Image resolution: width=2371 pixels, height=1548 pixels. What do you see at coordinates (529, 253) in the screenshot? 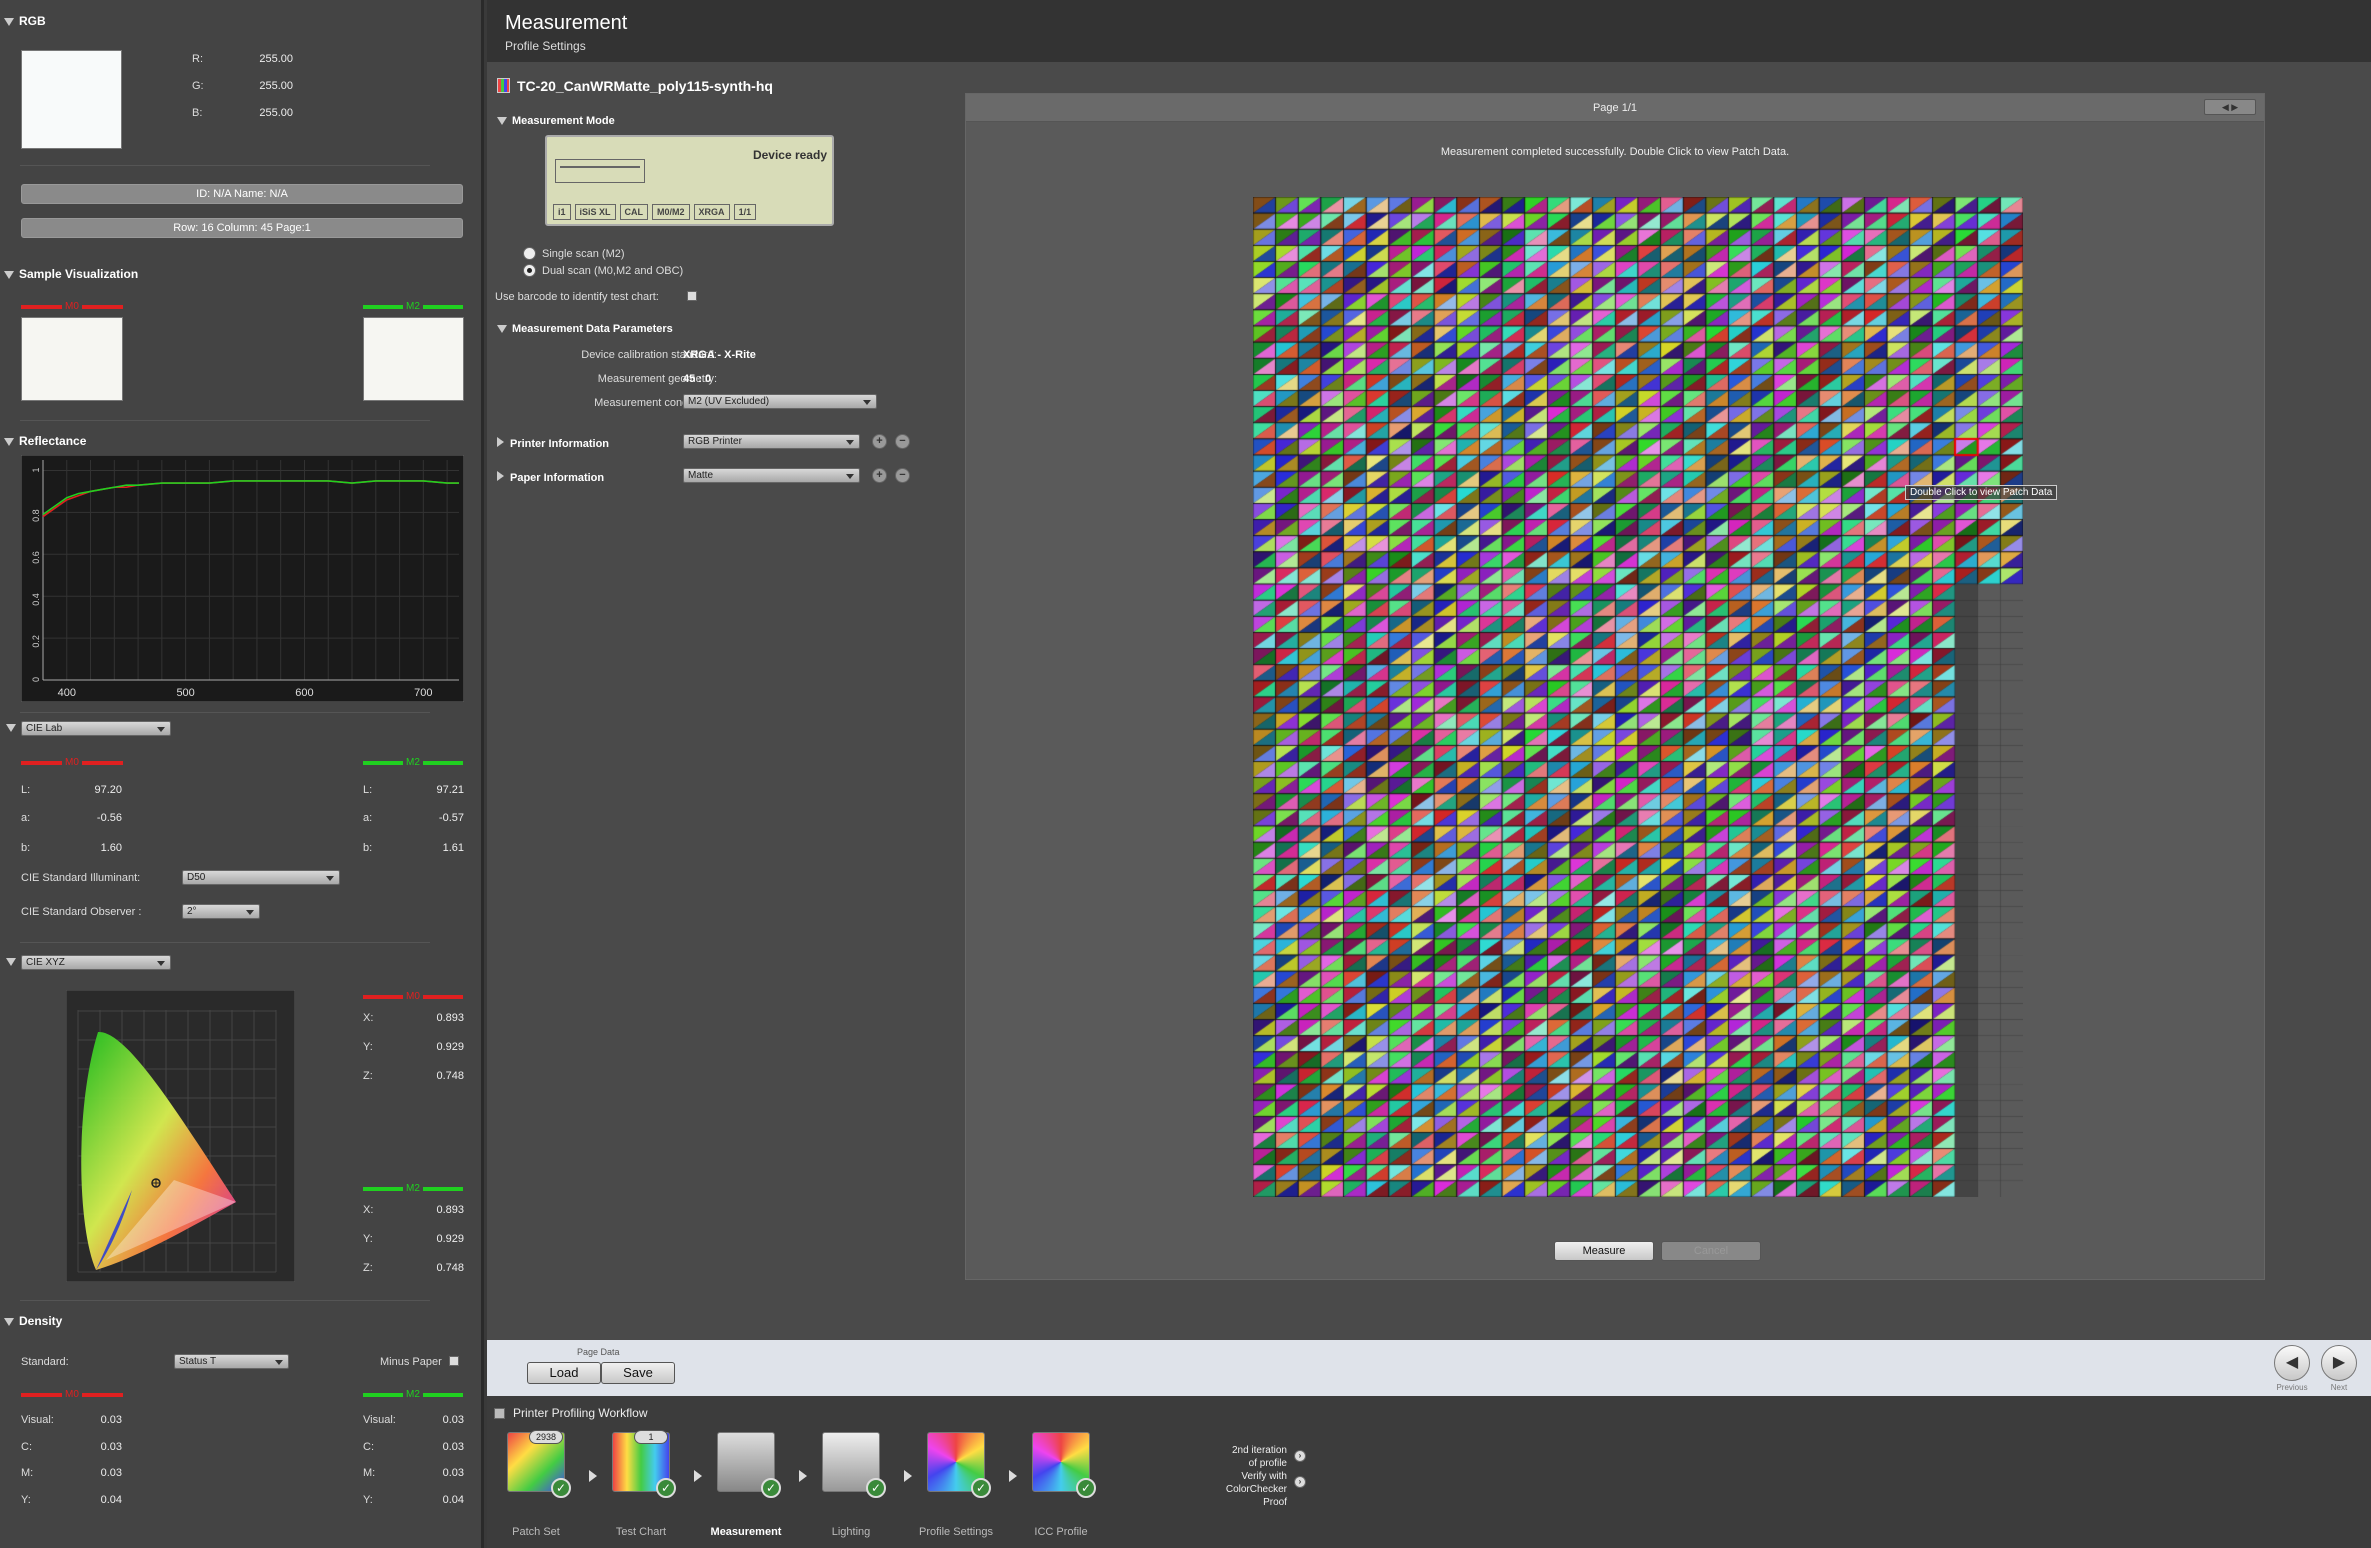
I see `single-scan-radio` at bounding box center [529, 253].